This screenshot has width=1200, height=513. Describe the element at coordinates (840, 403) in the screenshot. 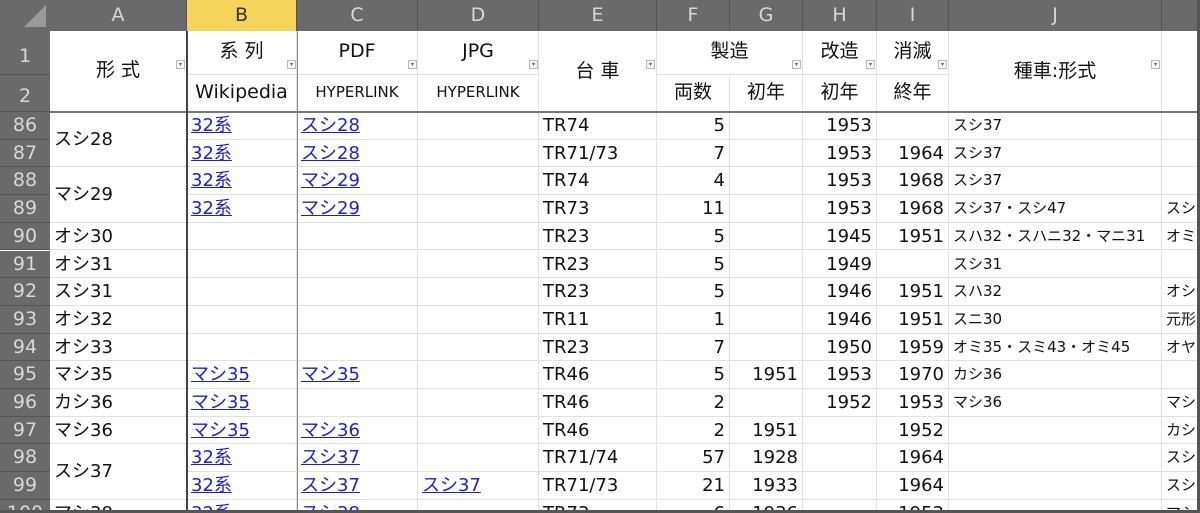

I see `cell-h96: 1952` at that location.